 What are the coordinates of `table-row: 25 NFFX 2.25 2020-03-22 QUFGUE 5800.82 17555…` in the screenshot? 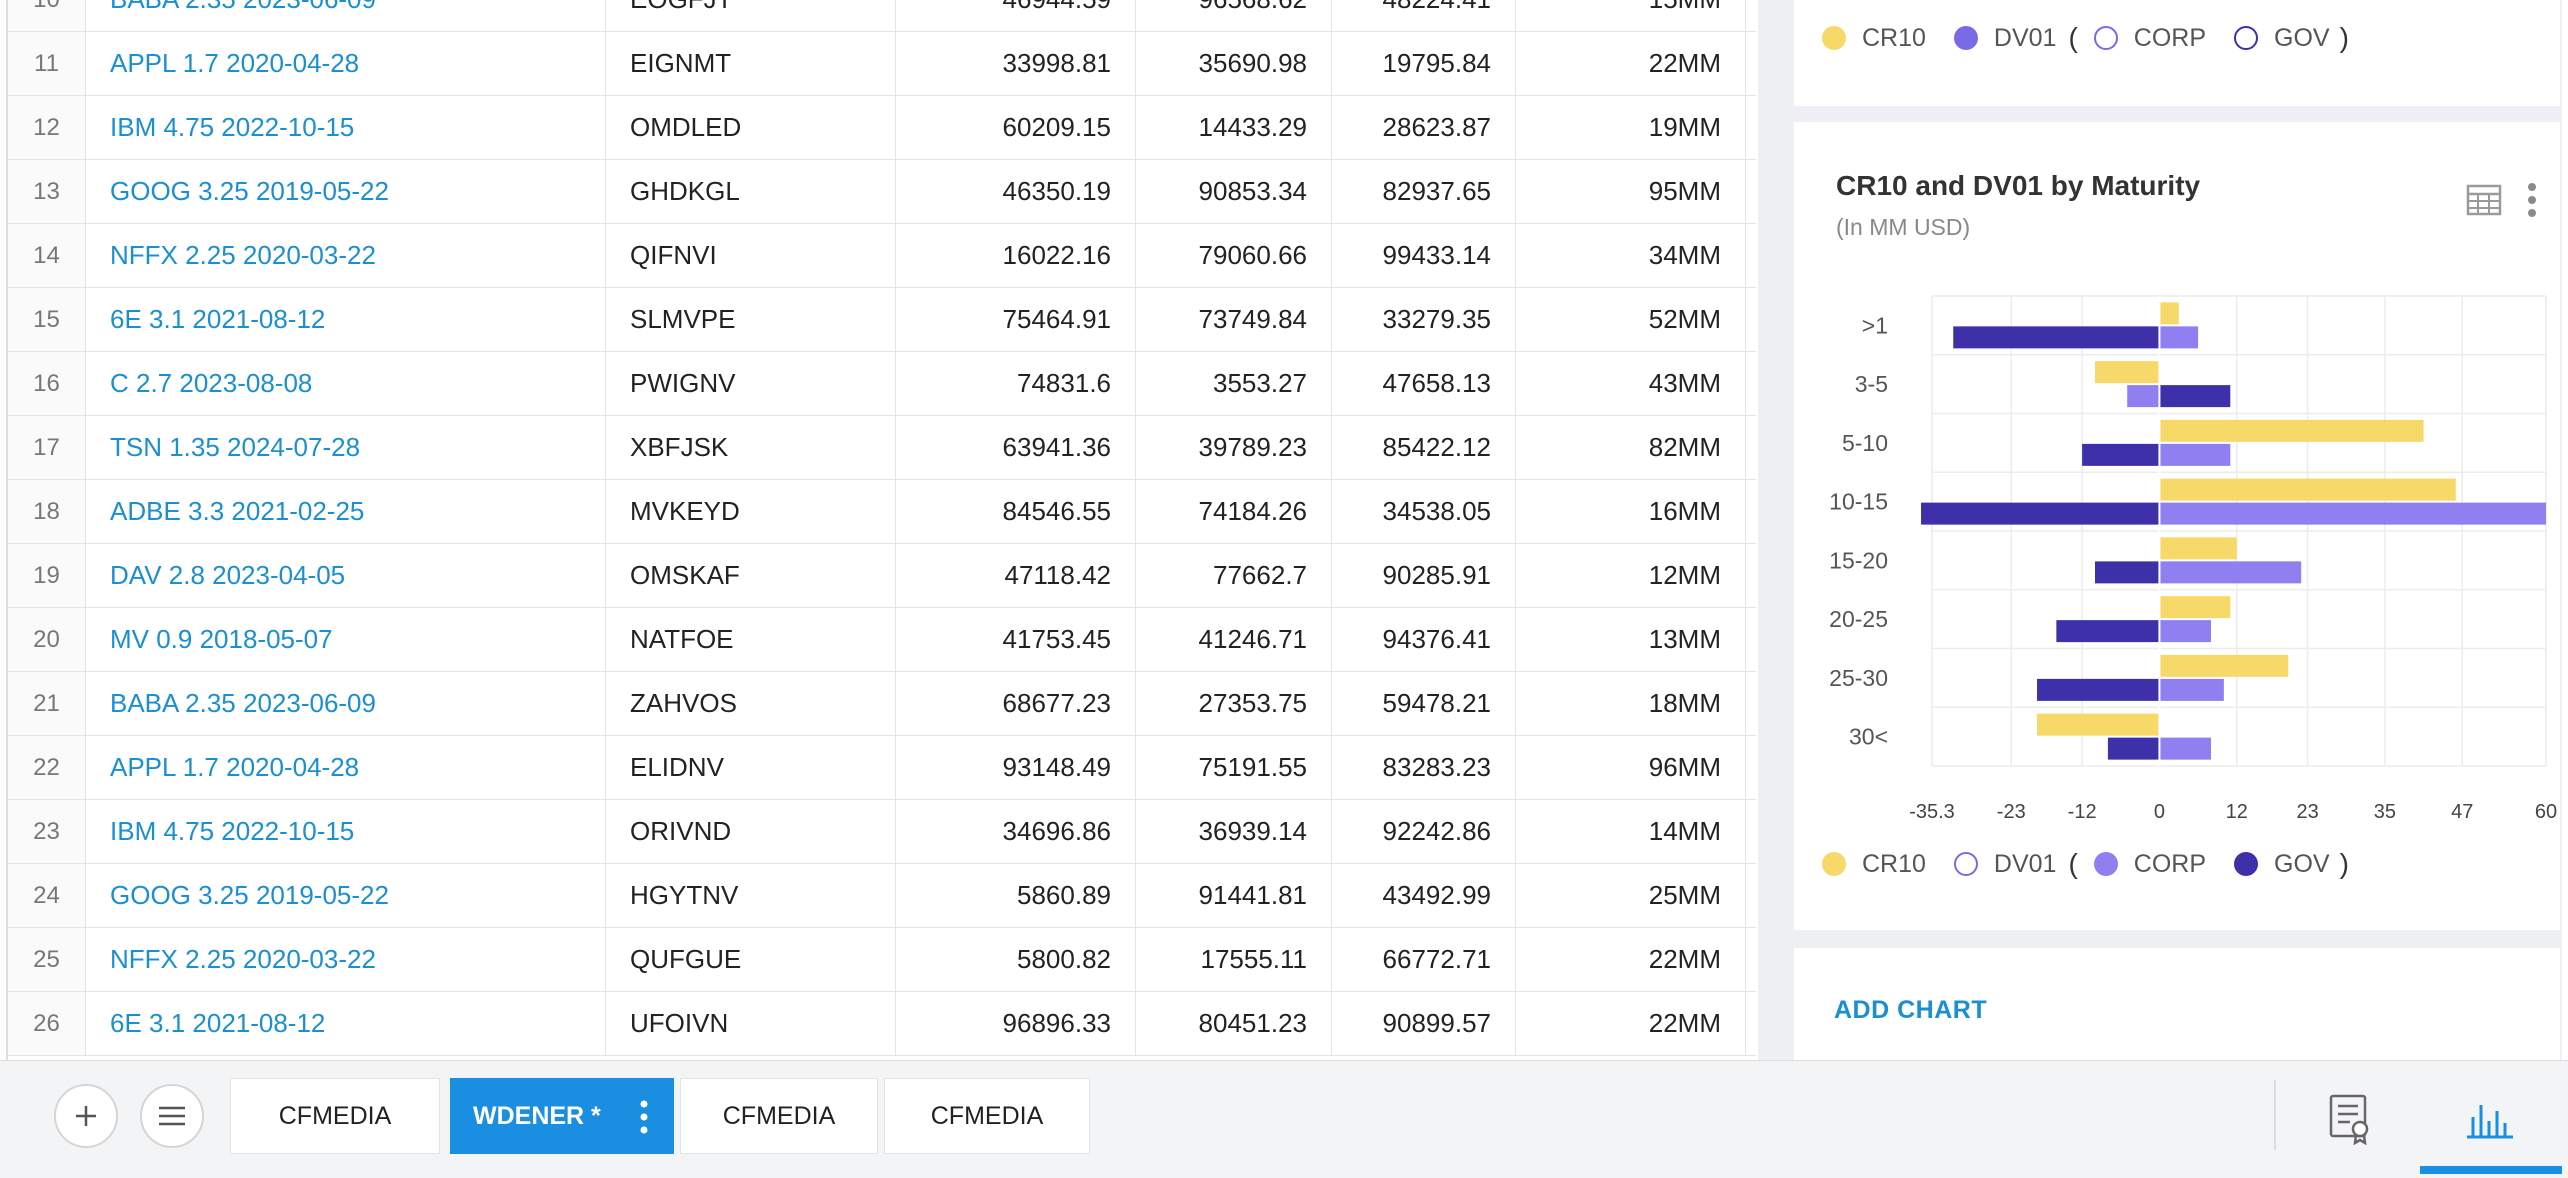 It's located at (882, 960).